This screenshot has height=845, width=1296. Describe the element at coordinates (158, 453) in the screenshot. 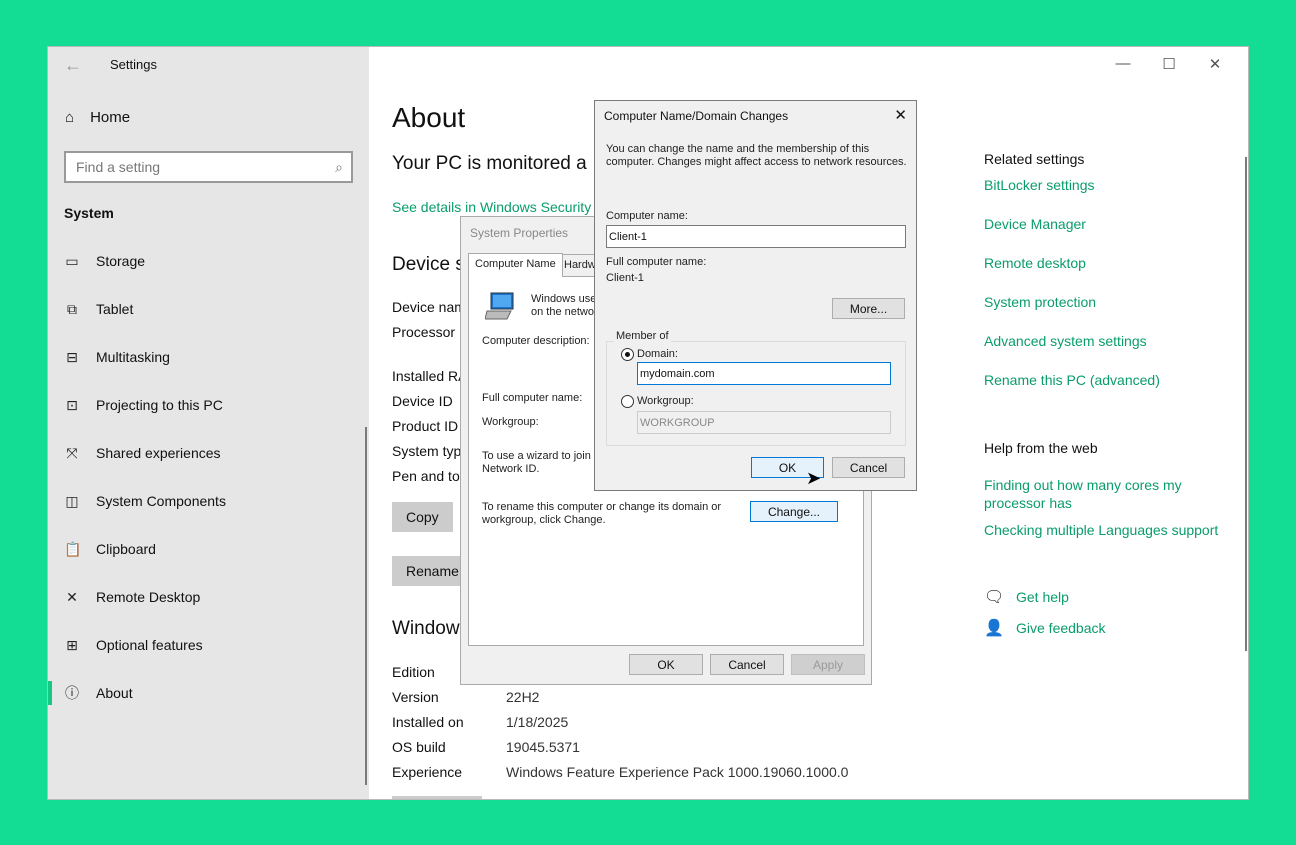

I see `sidebar-item-label: Shared experiences` at that location.